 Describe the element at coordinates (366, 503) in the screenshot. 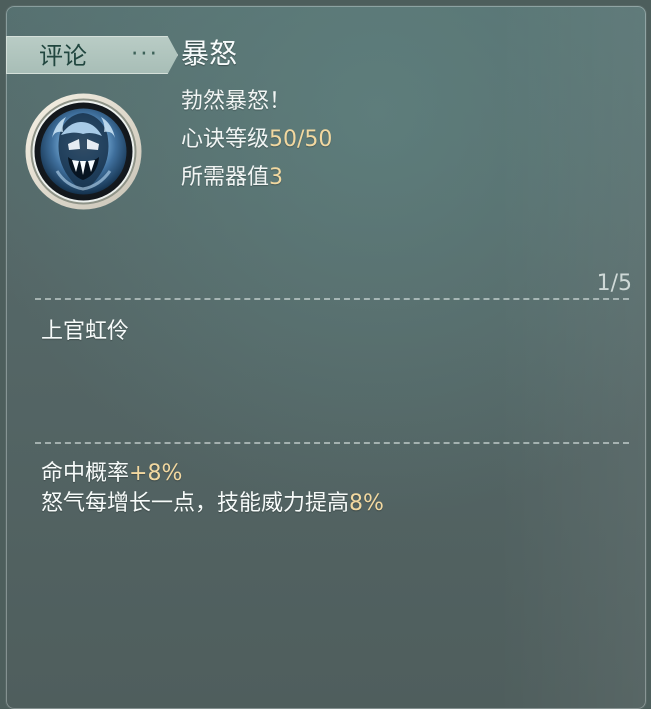

I see `effect-power-bonus-value: 8%` at that location.